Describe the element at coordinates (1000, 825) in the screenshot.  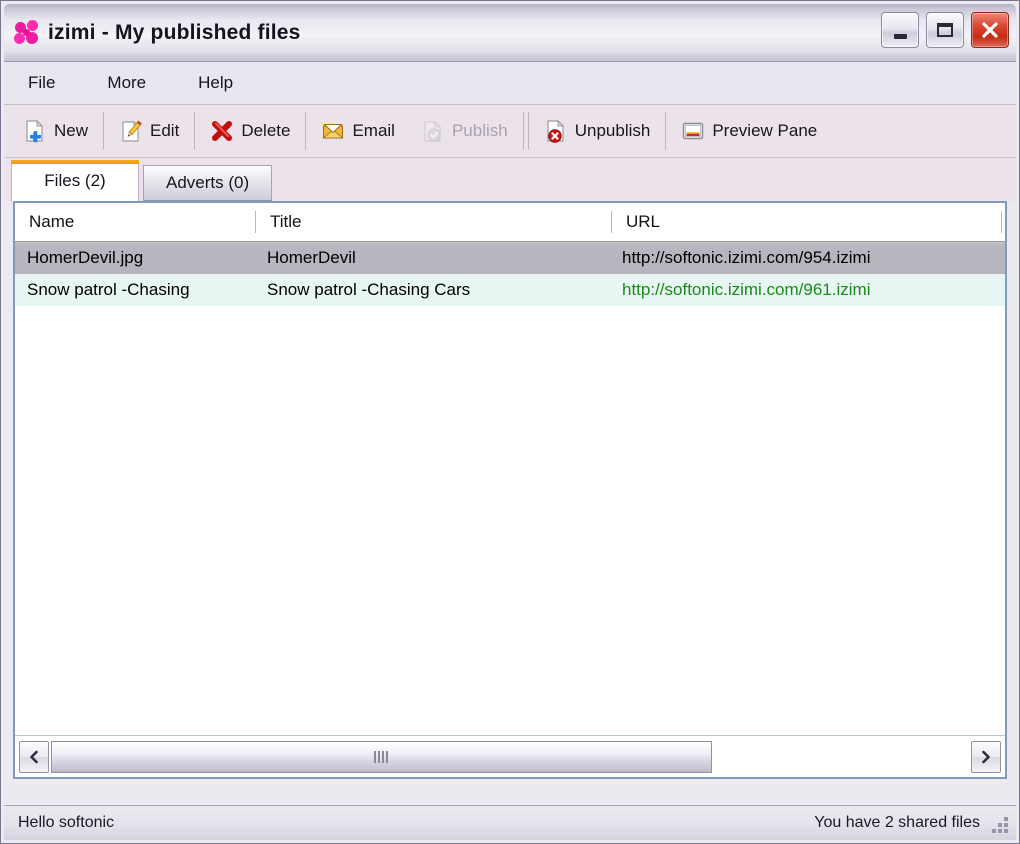
I see `resize-grip` at that location.